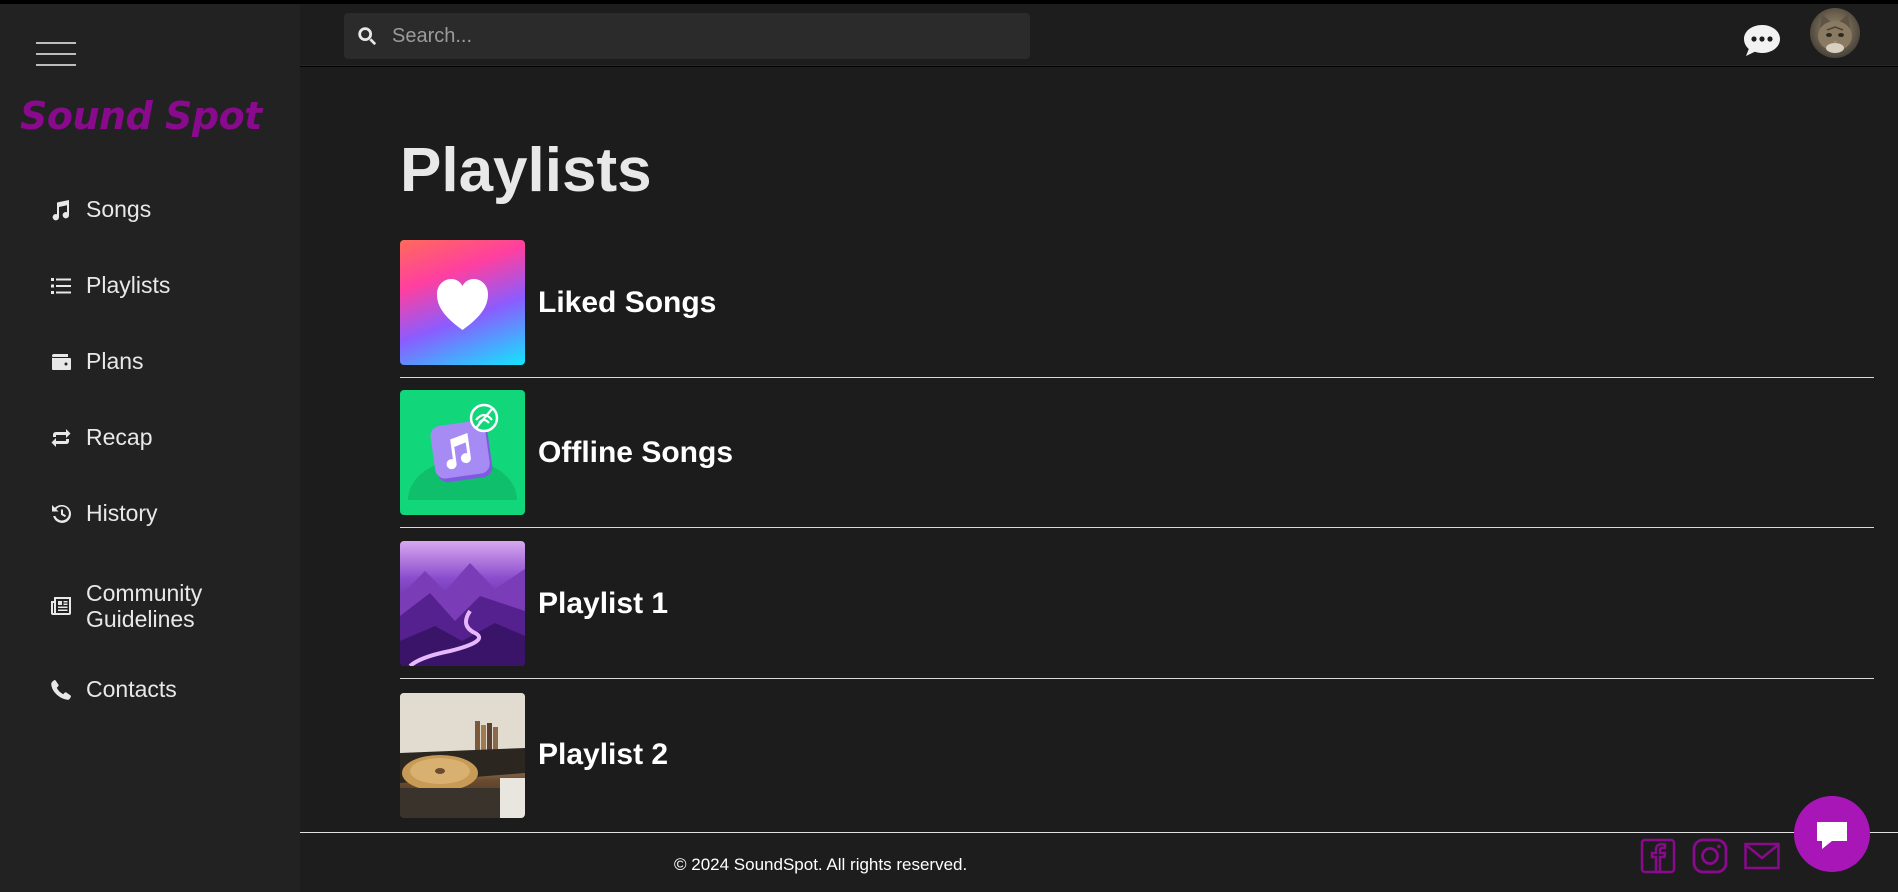 The width and height of the screenshot is (1898, 892). I want to click on cat-avatar-image, so click(1835, 33).